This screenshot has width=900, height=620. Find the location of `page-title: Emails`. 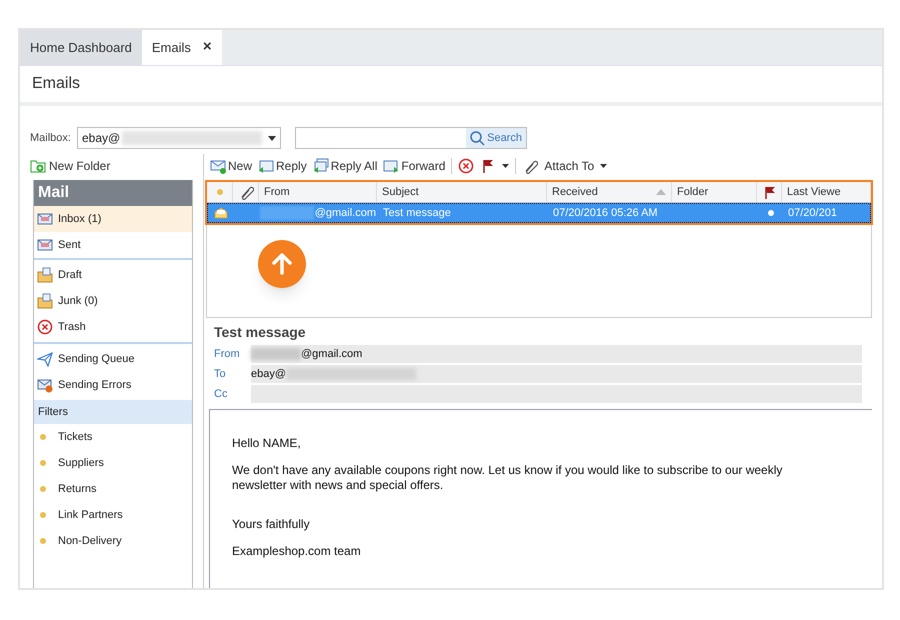

page-title: Emails is located at coordinates (451, 86).